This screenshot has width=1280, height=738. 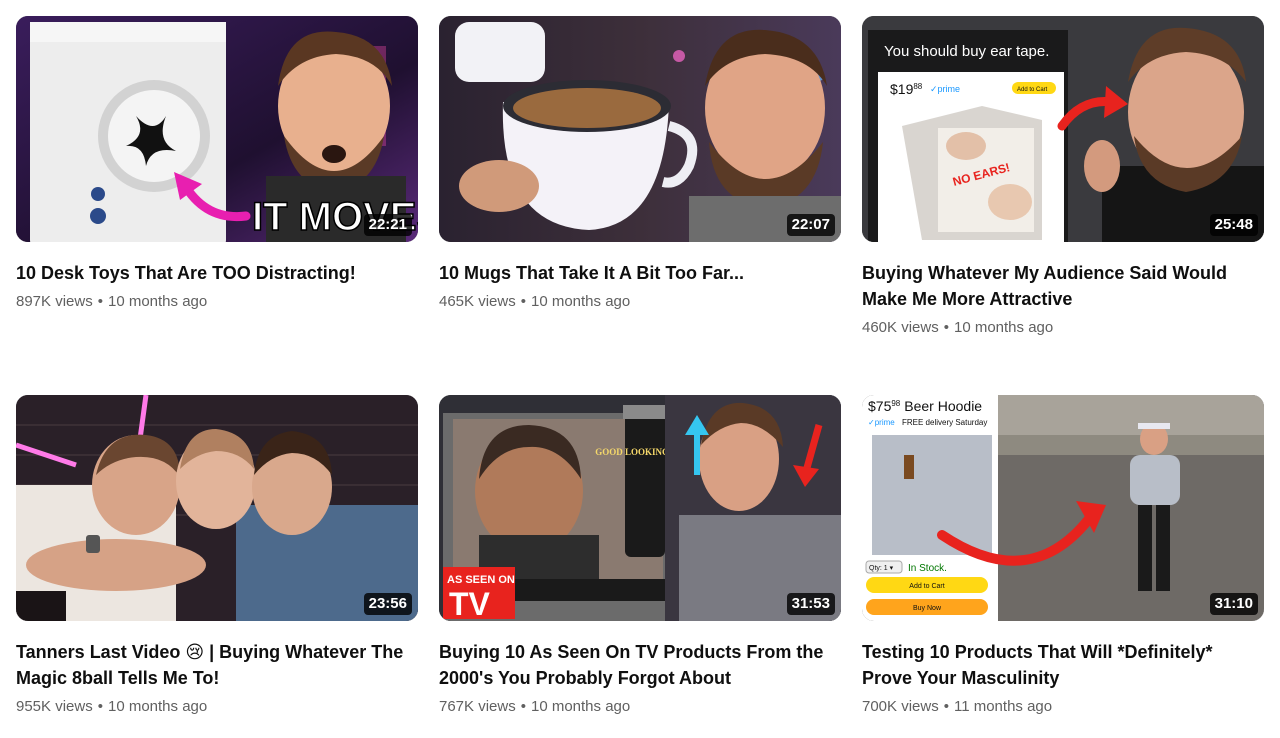 What do you see at coordinates (902, 89) in the screenshot?
I see `thumbnail-price: $19` at bounding box center [902, 89].